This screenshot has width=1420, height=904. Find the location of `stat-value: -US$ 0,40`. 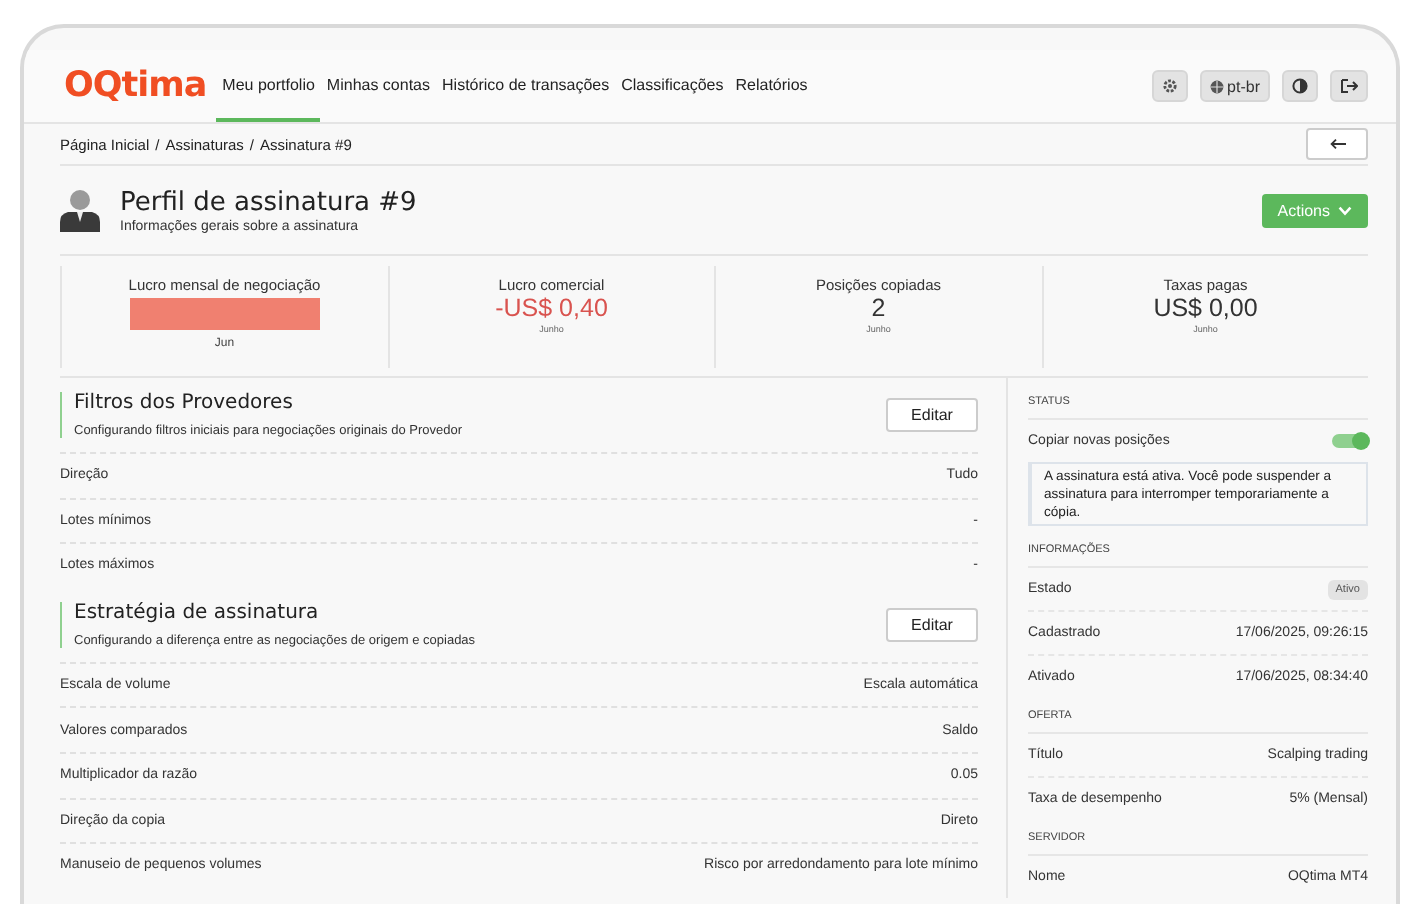

stat-value: -US$ 0,40 is located at coordinates (551, 309).